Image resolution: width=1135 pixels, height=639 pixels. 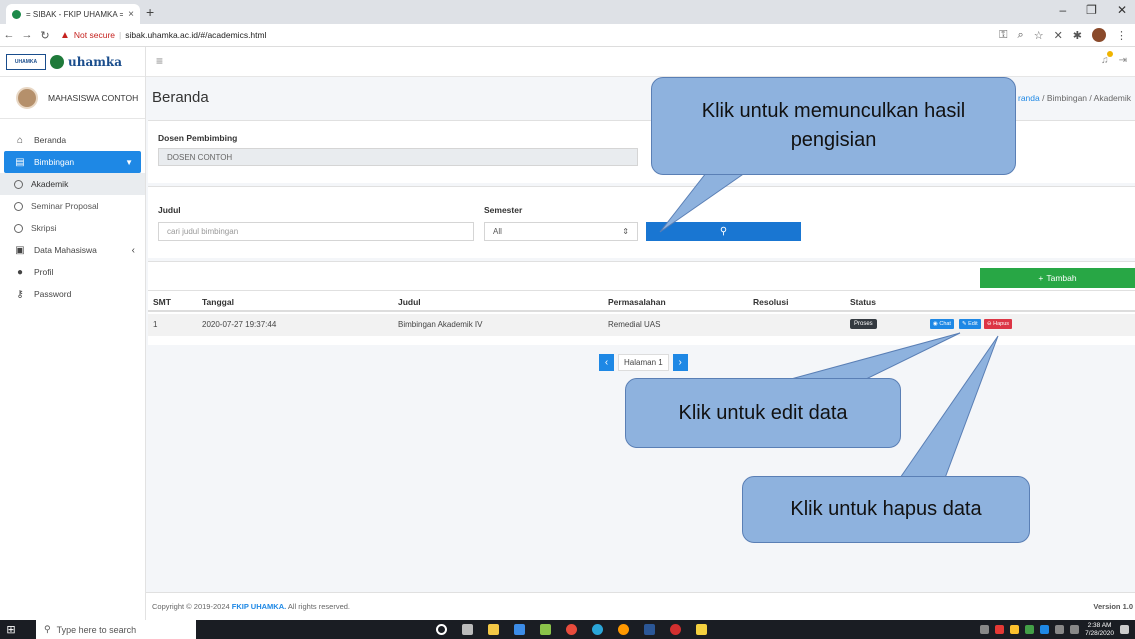 I want to click on browser-toolbar-icons: ⚿ ⌕ ☆ ✕ ✱ ⋮, so click(x=1063, y=35).